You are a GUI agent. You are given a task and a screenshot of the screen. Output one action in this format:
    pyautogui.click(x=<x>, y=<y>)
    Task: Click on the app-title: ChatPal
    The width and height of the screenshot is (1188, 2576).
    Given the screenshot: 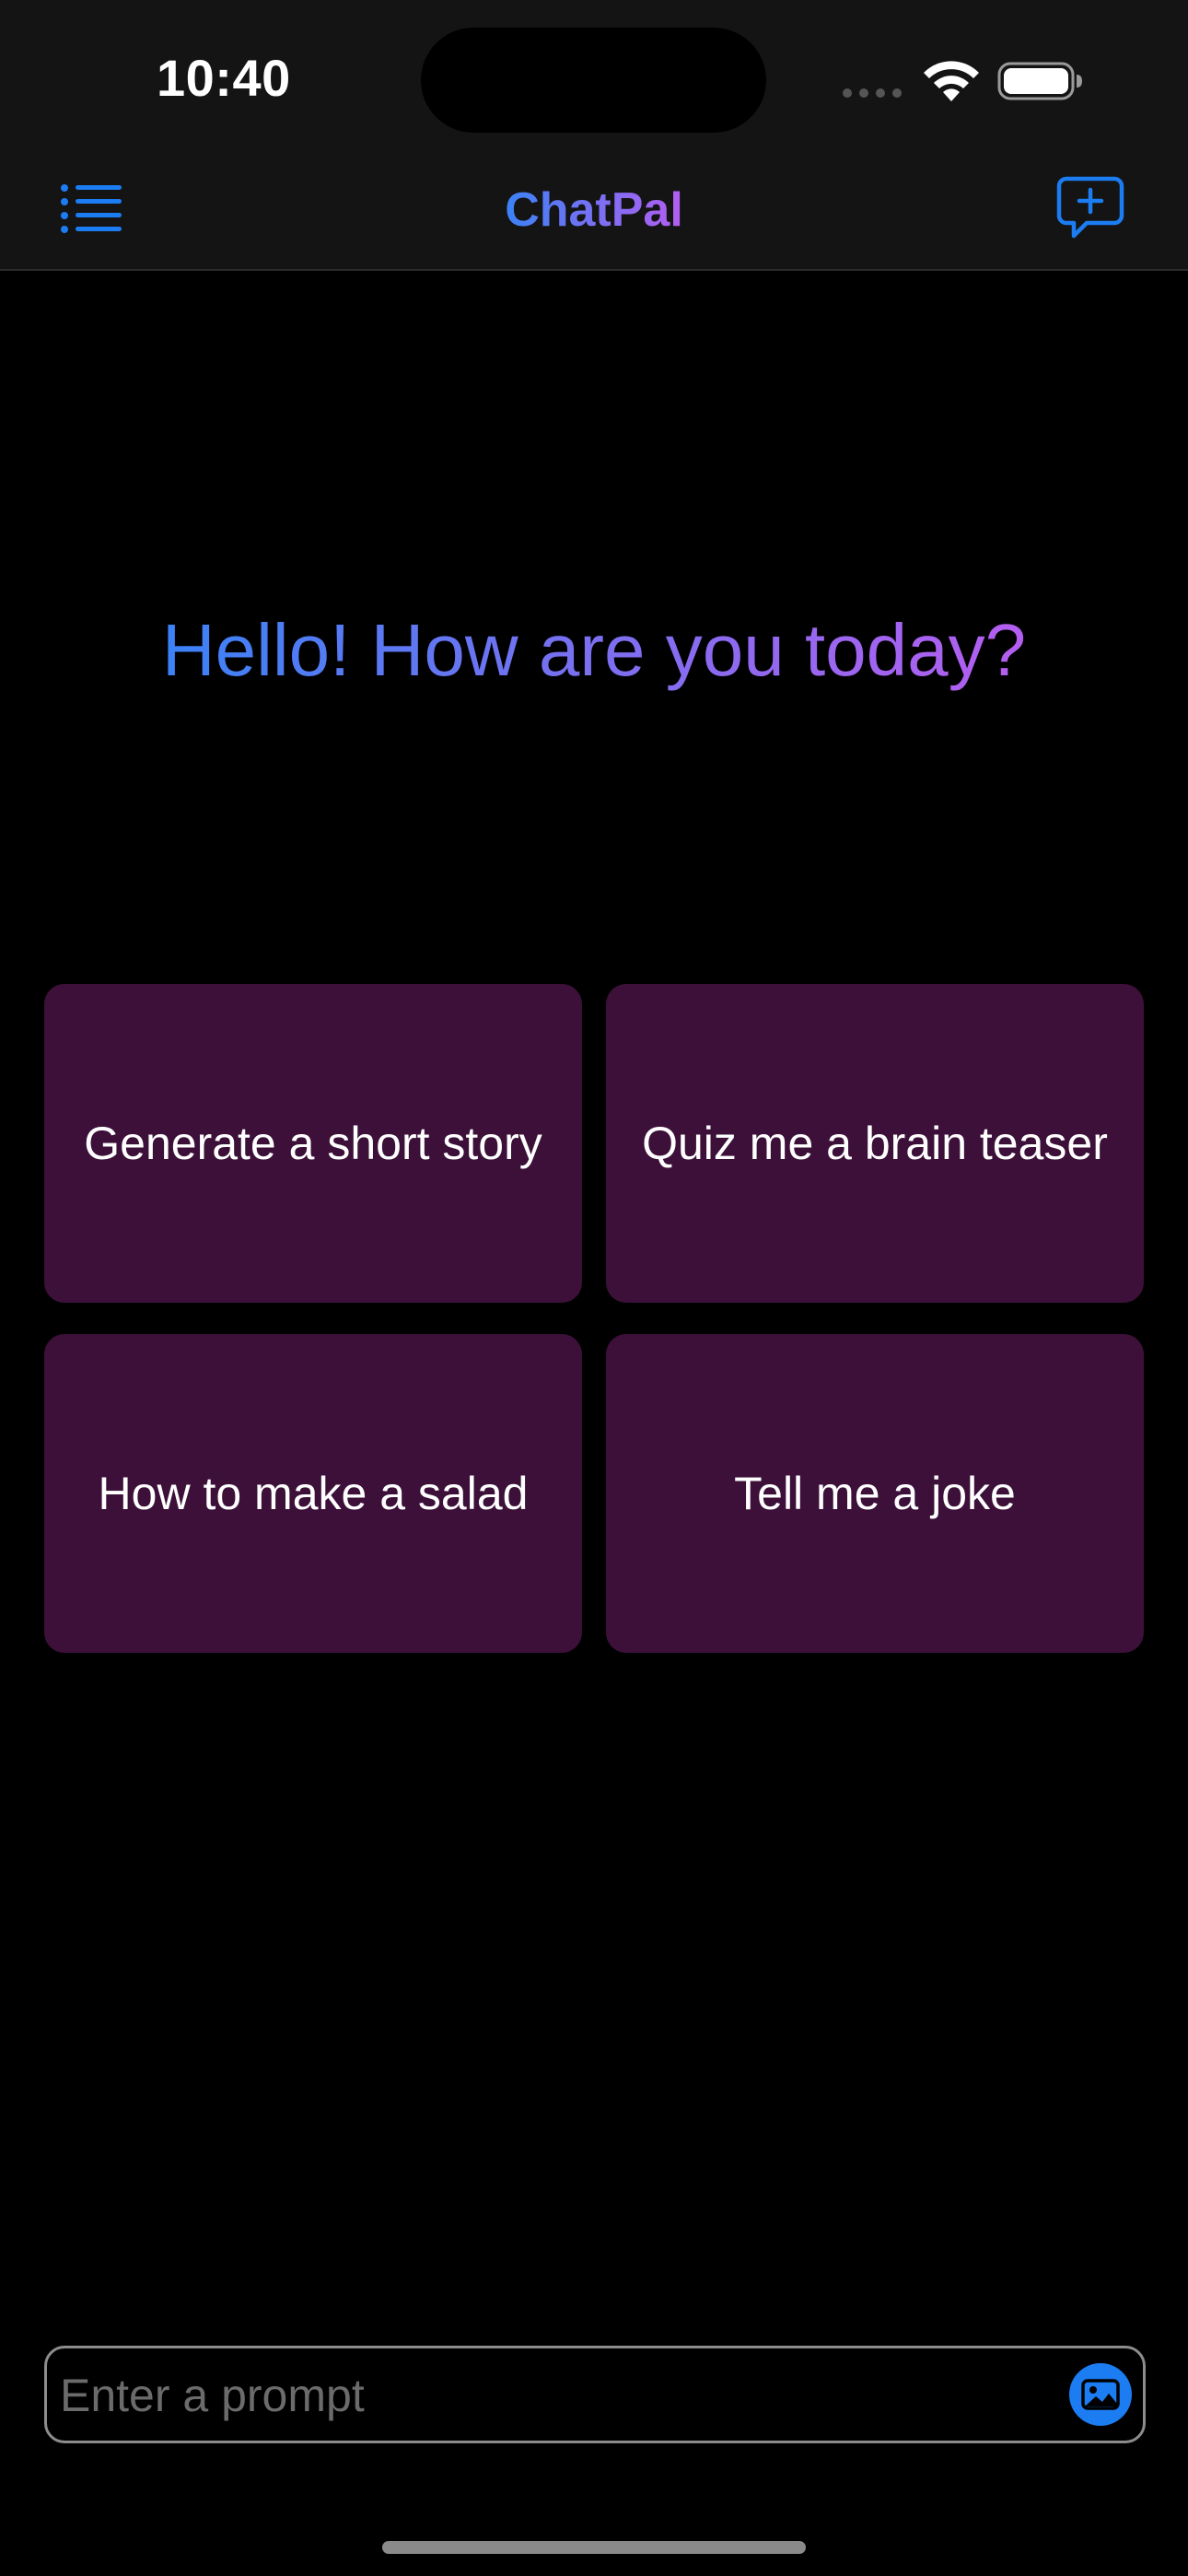 What is the action you would take?
    pyautogui.click(x=594, y=211)
    